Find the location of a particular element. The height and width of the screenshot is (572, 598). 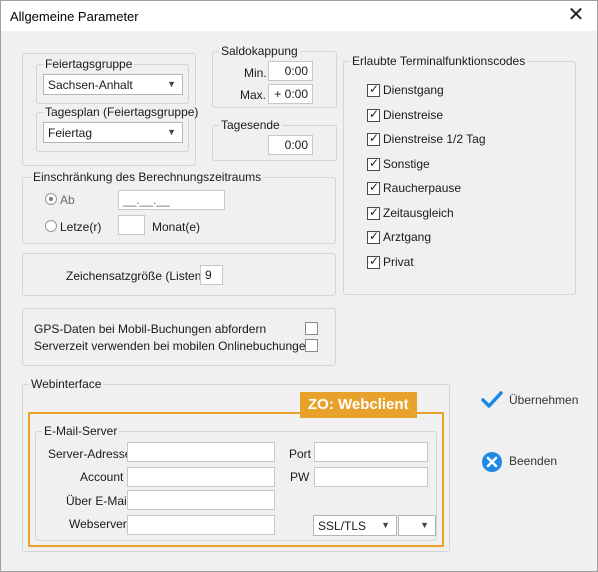

zeichensatz-value: 9 is located at coordinates (208, 275).